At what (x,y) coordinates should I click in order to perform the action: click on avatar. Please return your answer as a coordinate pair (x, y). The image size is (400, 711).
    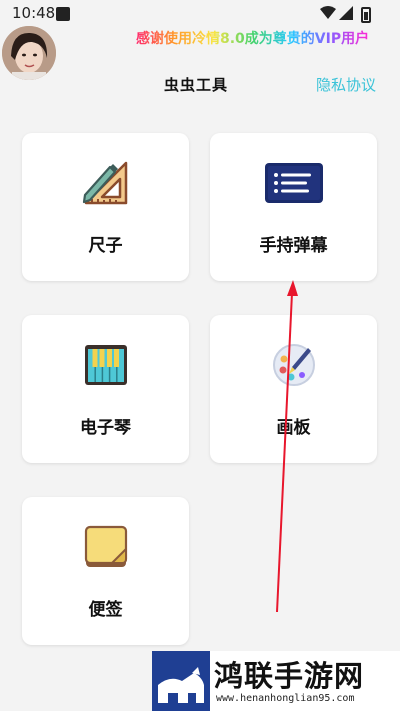
    Looking at the image, I should click on (29, 53).